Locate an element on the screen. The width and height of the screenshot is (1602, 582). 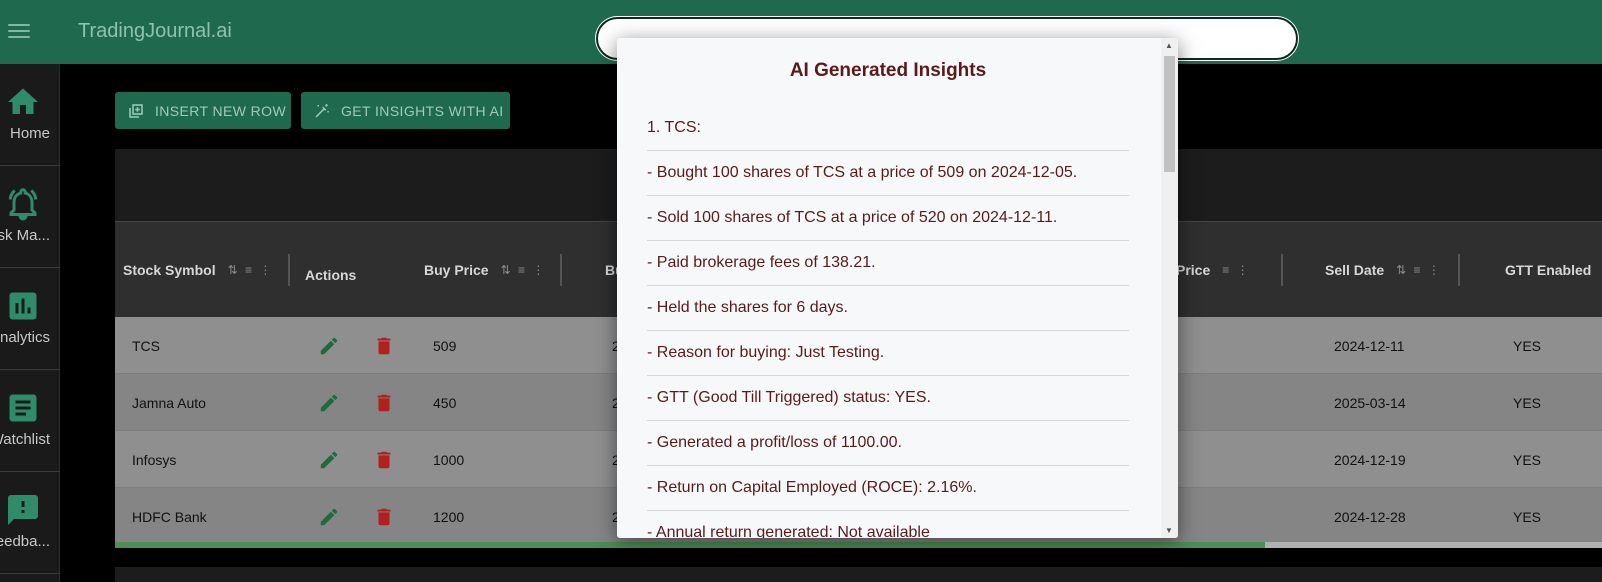
column-title: GTT Enabled is located at coordinates (1548, 269).